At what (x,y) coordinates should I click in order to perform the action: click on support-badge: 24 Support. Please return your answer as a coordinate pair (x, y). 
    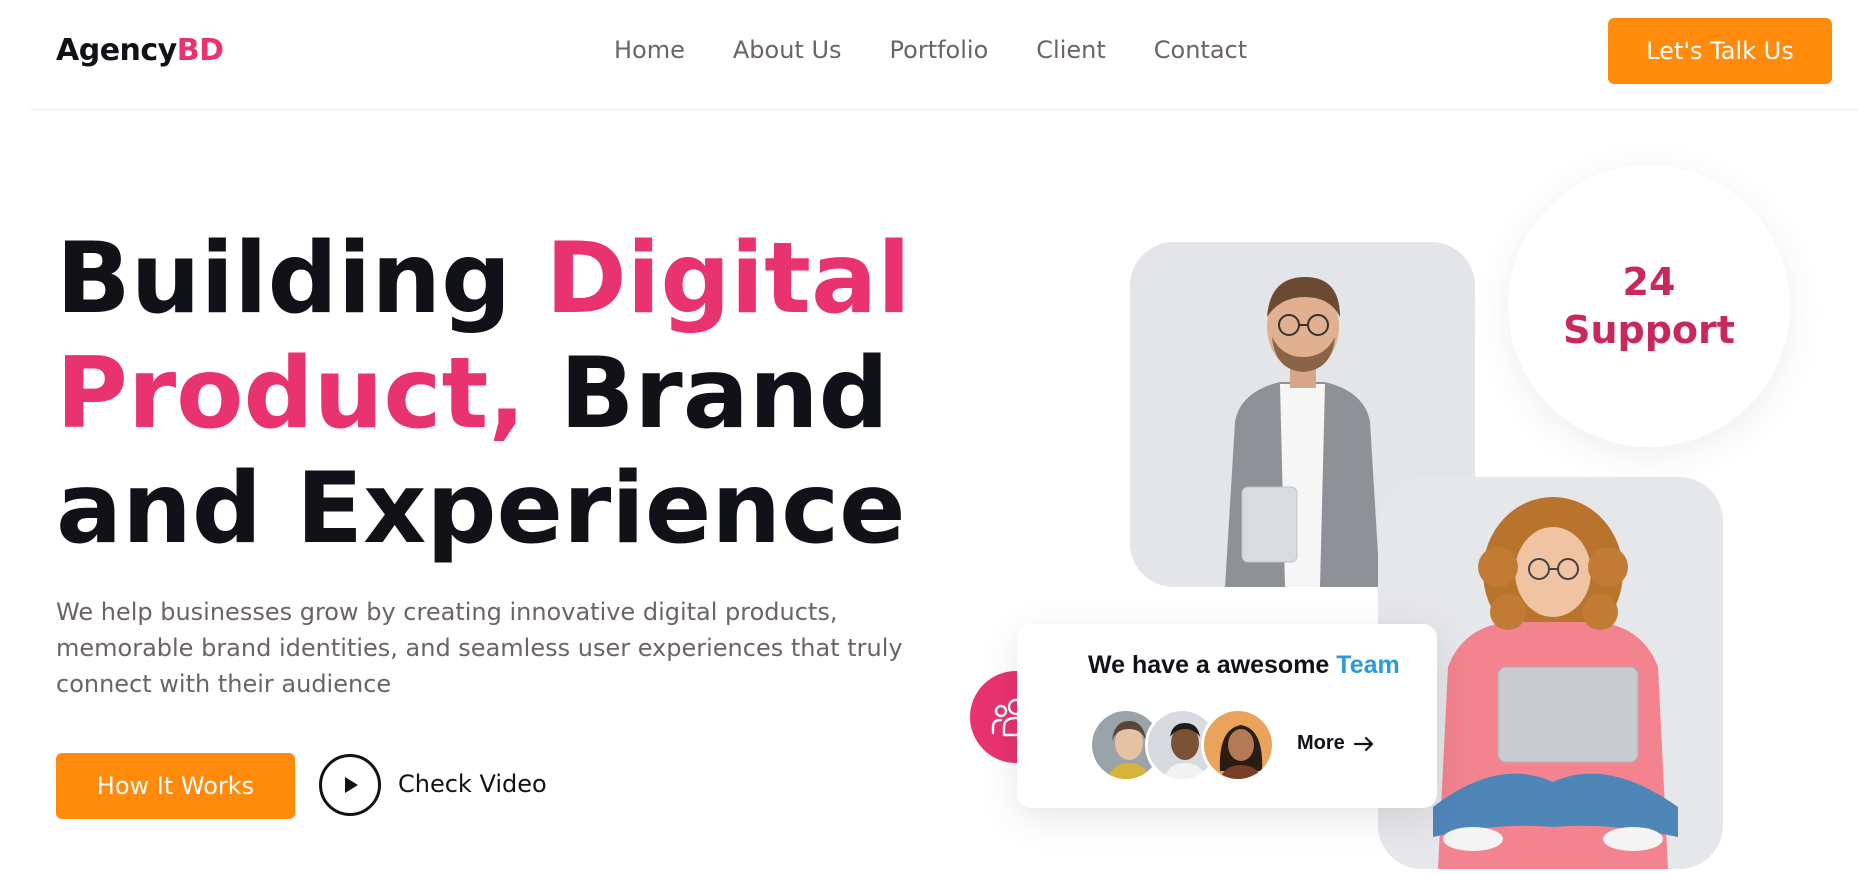
    Looking at the image, I should click on (1649, 306).